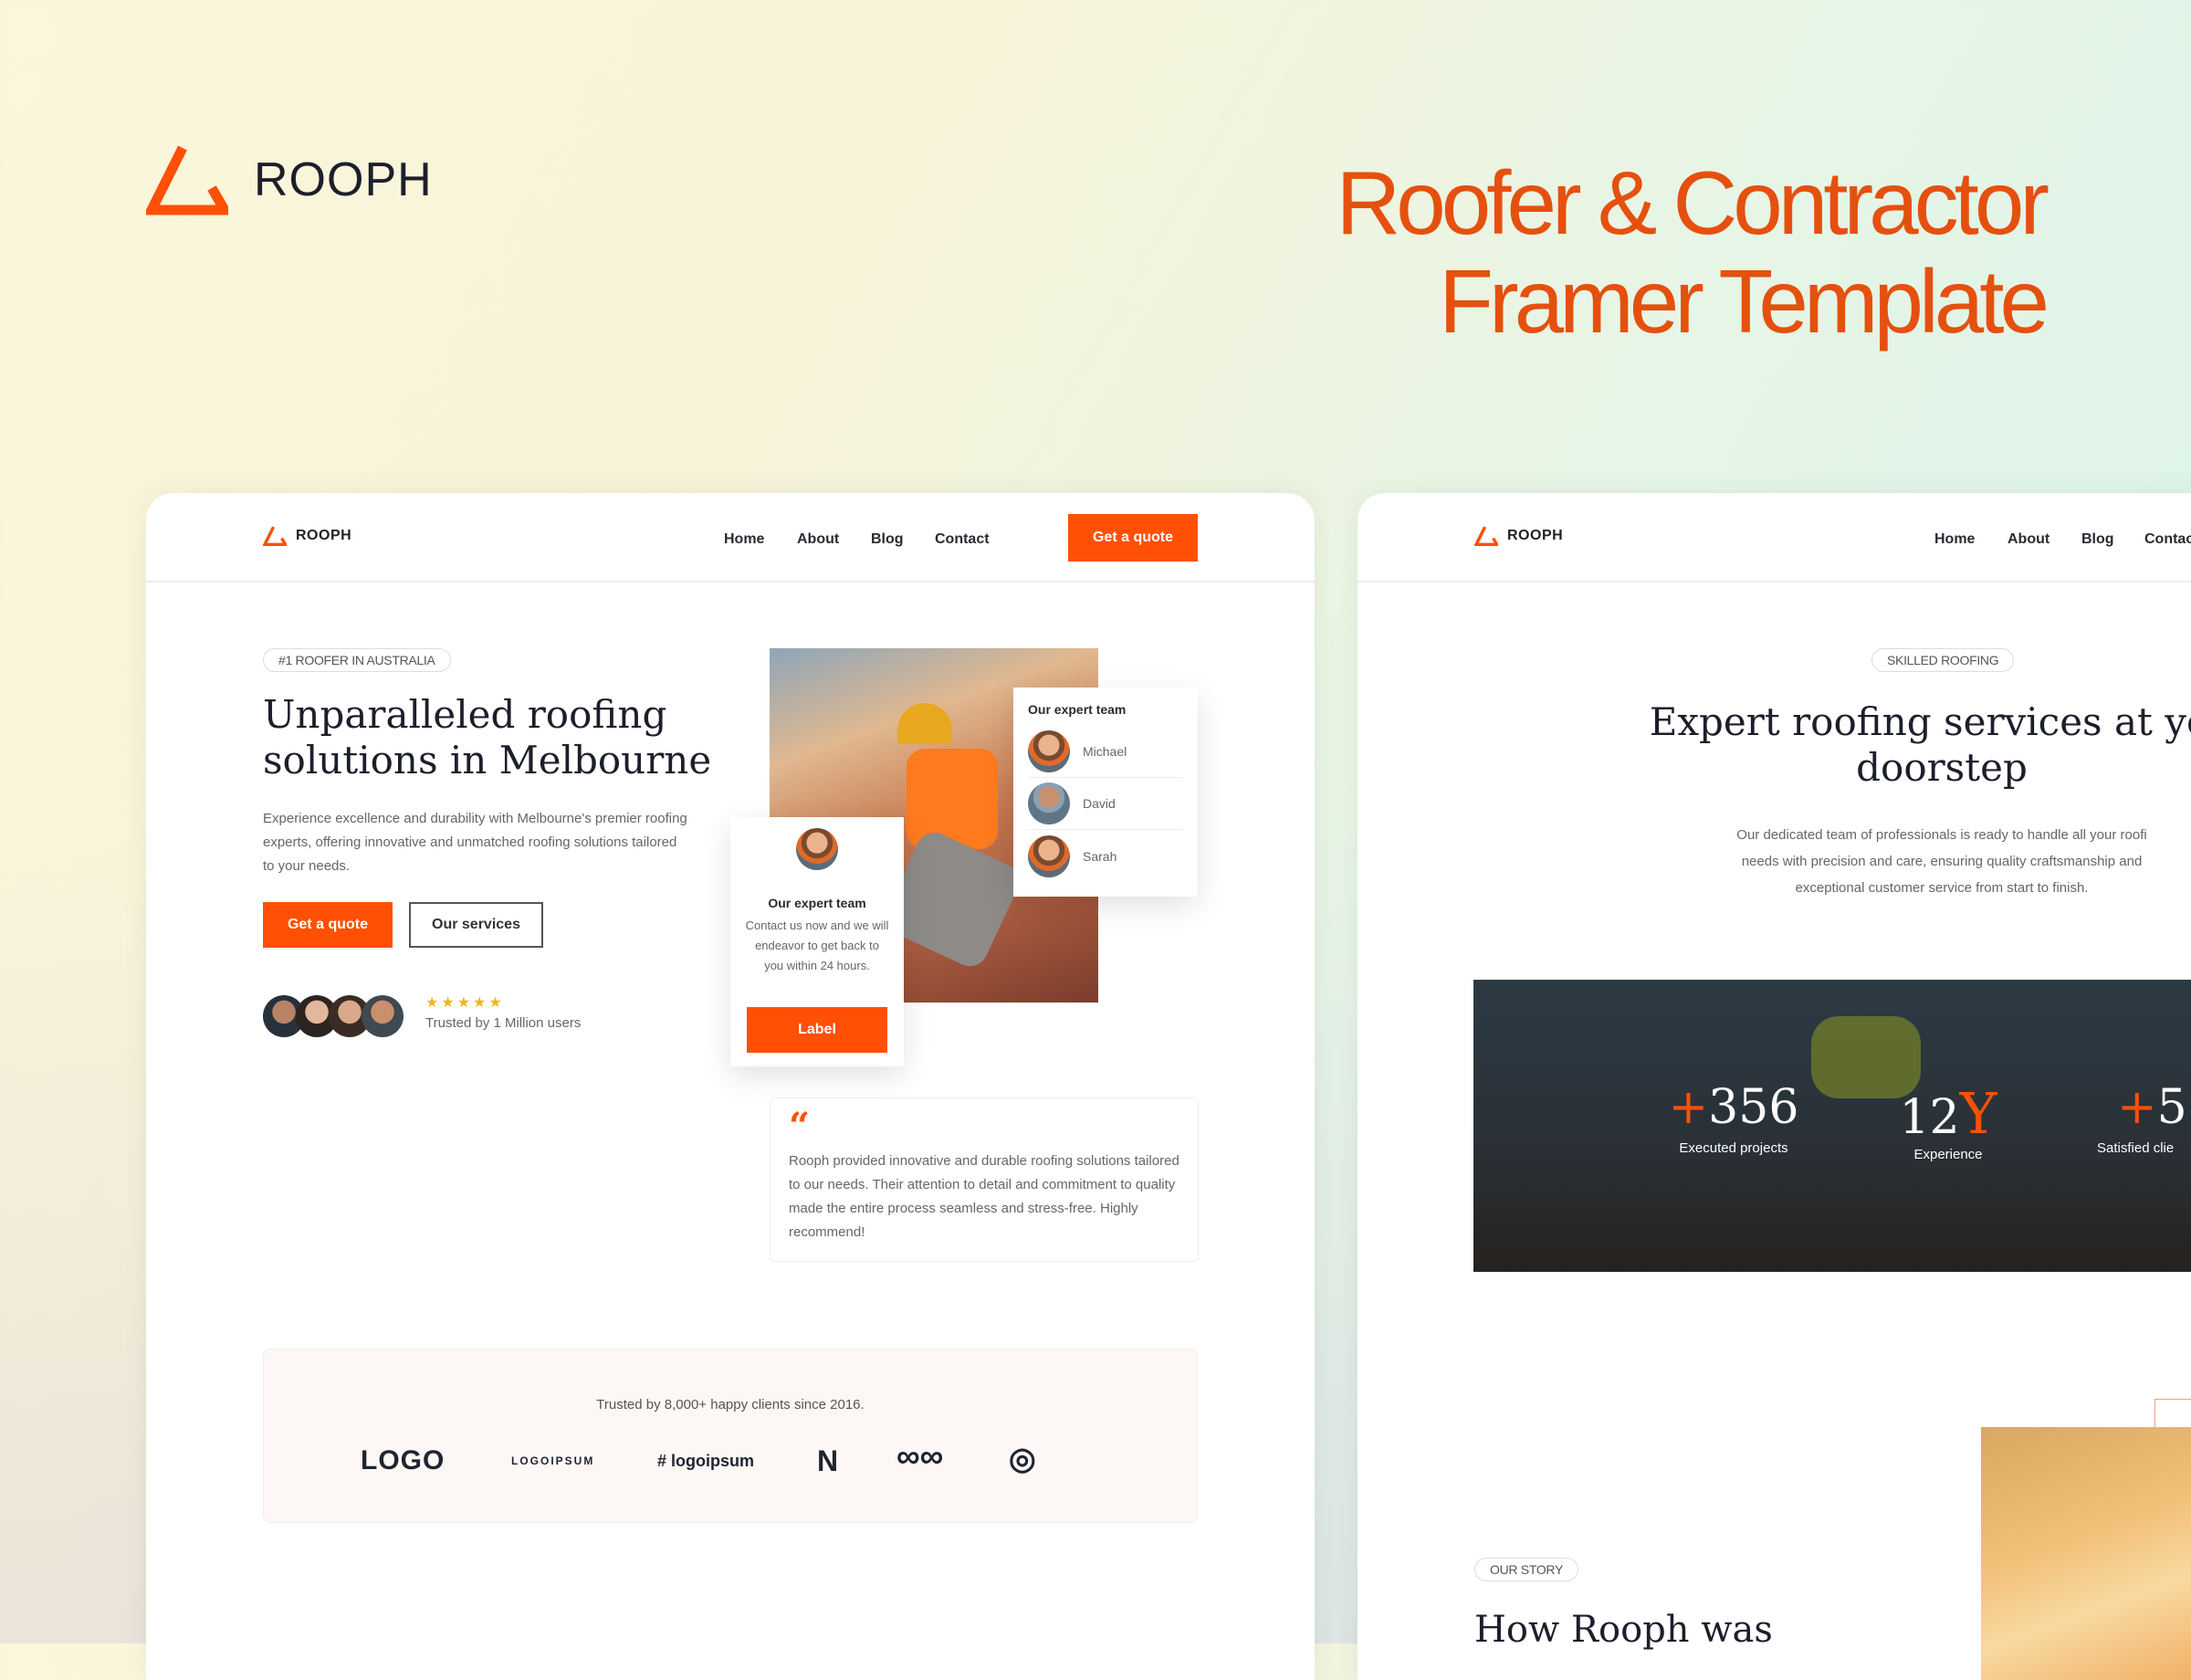 The height and width of the screenshot is (1680, 2191). What do you see at coordinates (2136, 1148) in the screenshot?
I see `stat-label: Satisfied clie` at bounding box center [2136, 1148].